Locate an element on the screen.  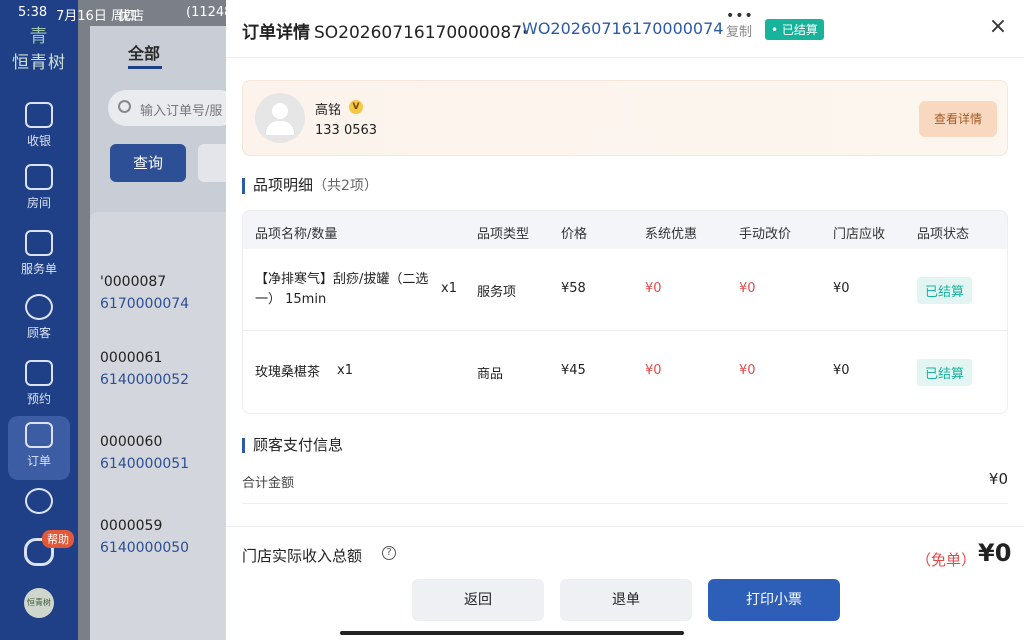
title-text: 订单详情 is located at coordinates (276, 33).